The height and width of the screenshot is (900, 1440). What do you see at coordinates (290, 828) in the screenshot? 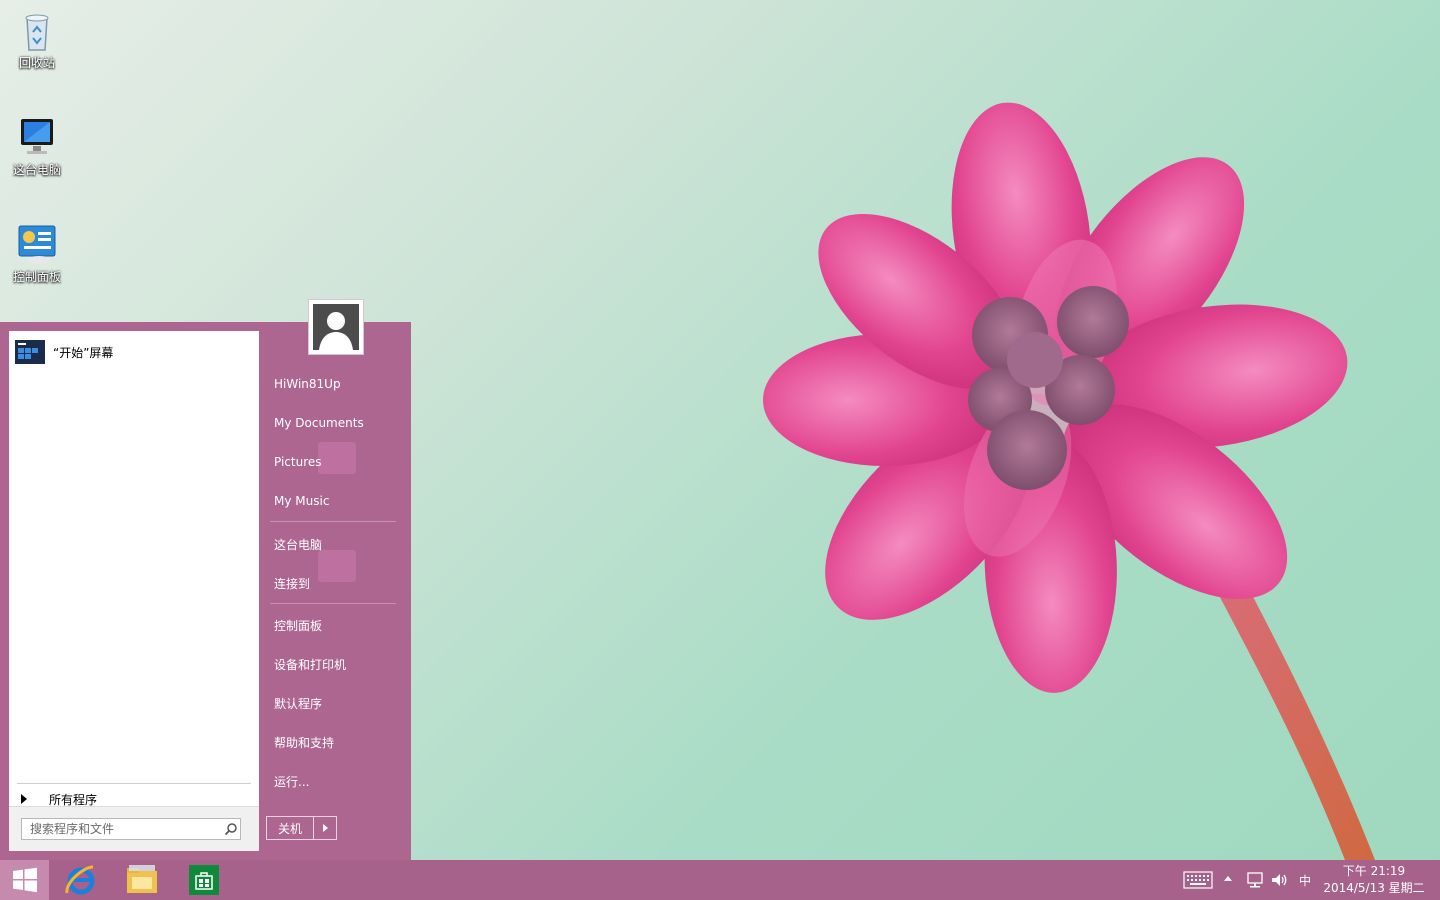
I see `shutdown-button: 关机` at bounding box center [290, 828].